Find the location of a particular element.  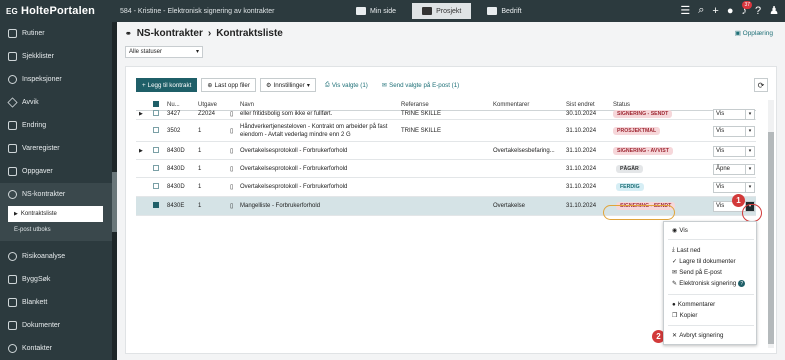

sign-icon: ✎ is located at coordinates (675, 283).